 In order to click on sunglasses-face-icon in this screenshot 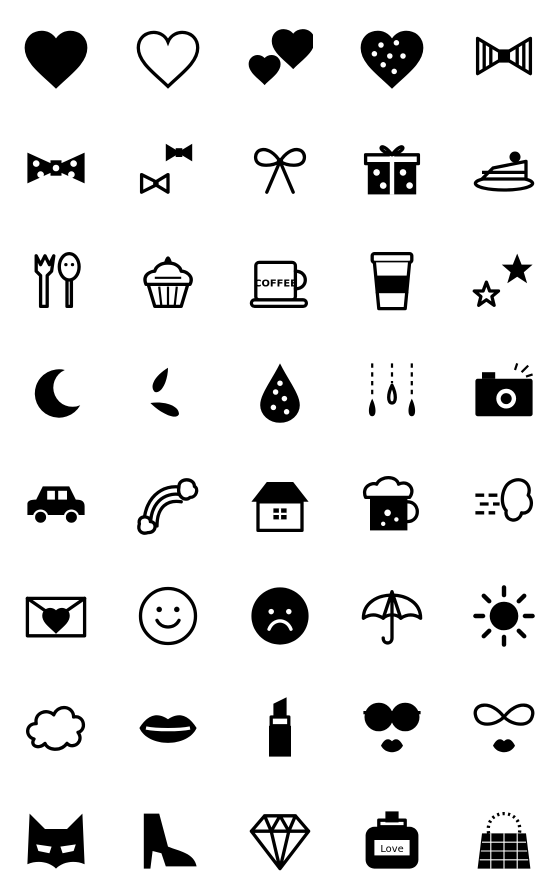, I will do `click(392, 727)`.